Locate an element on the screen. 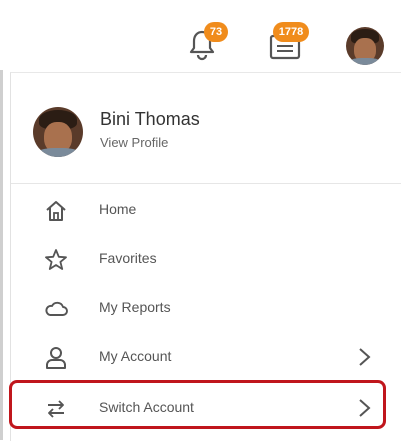 The height and width of the screenshot is (441, 401). star-icon is located at coordinates (56, 260).